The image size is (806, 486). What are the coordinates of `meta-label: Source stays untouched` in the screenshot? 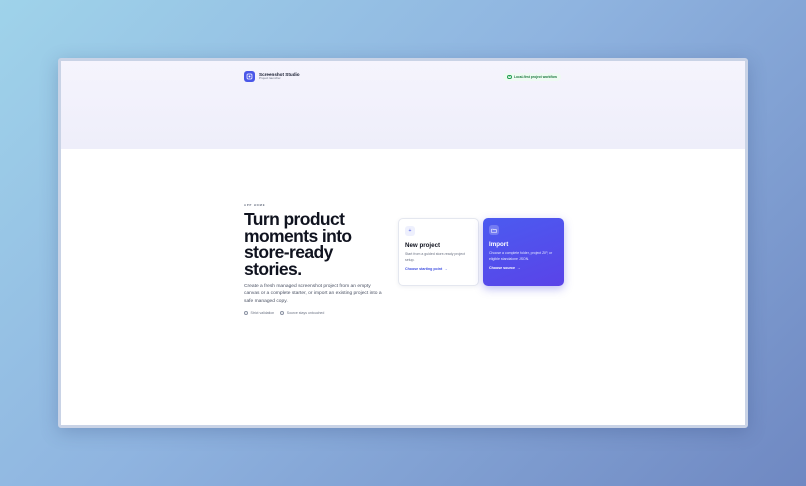 It's located at (305, 313).